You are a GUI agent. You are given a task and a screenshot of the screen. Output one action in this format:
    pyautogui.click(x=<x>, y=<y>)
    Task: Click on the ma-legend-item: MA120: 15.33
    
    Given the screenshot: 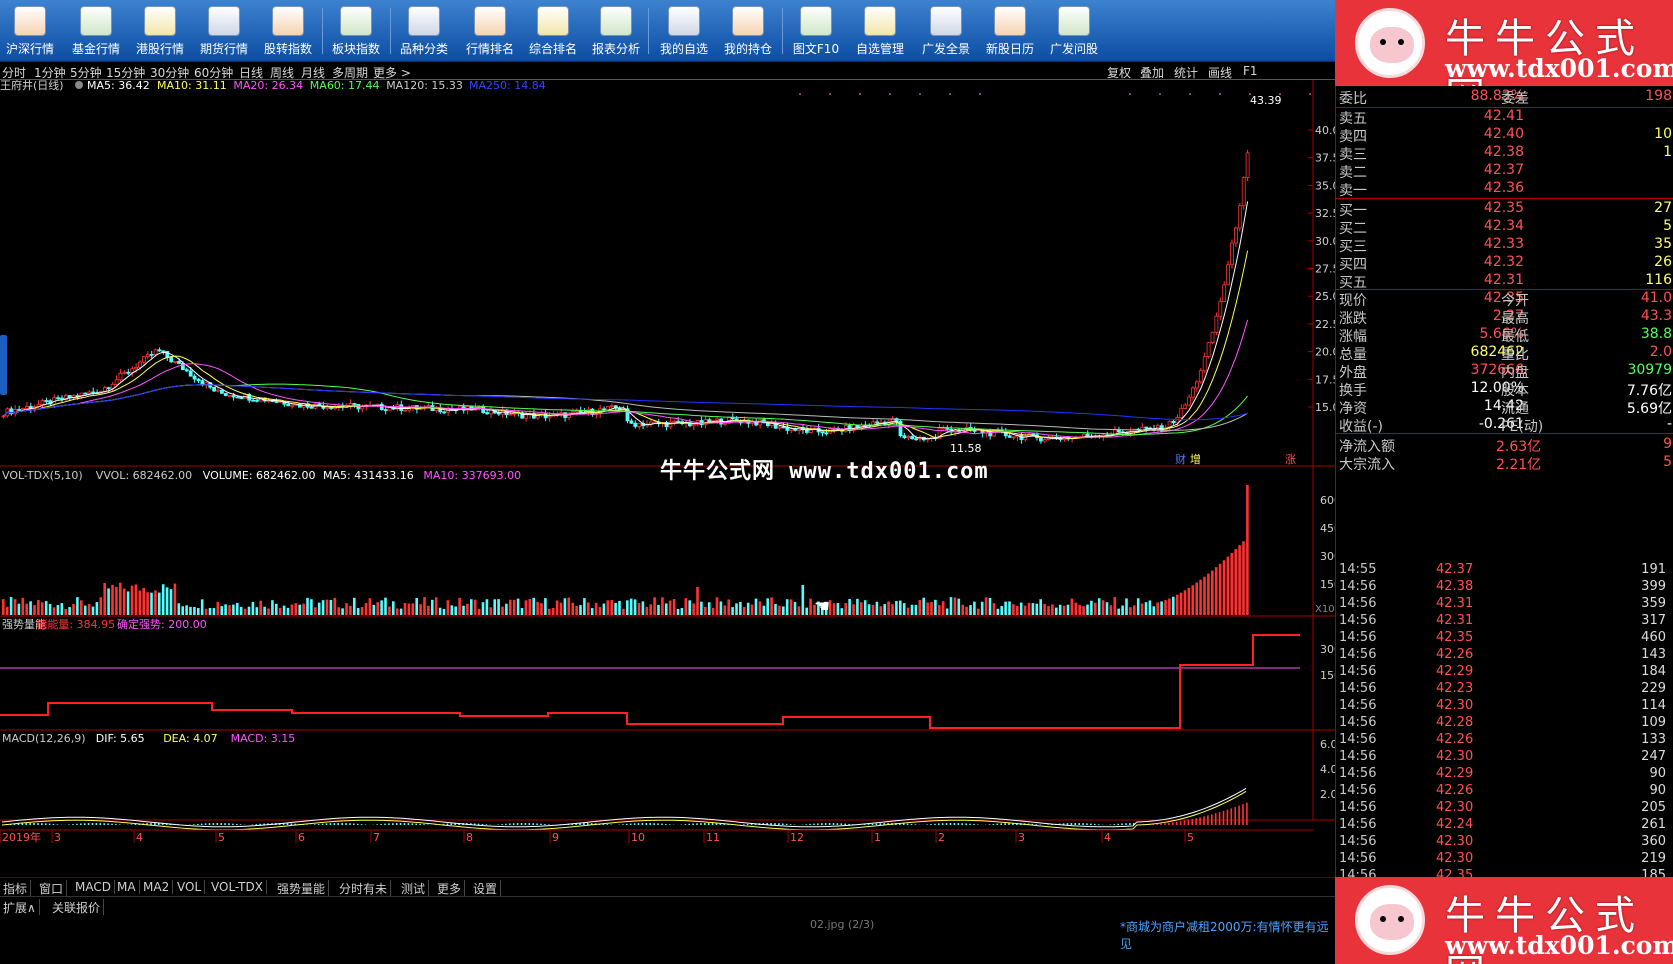 What is the action you would take?
    pyautogui.click(x=424, y=86)
    